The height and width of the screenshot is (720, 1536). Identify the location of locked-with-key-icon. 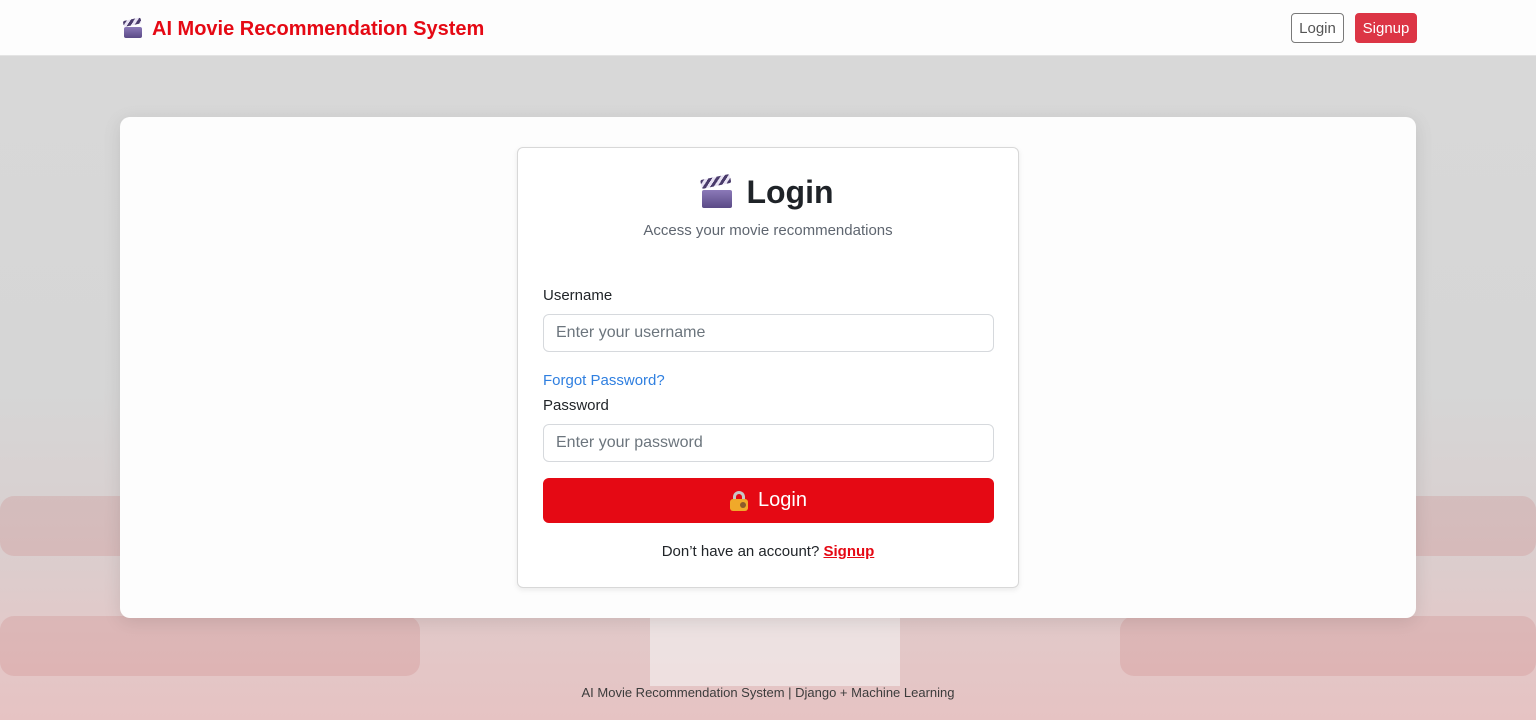
(739, 500).